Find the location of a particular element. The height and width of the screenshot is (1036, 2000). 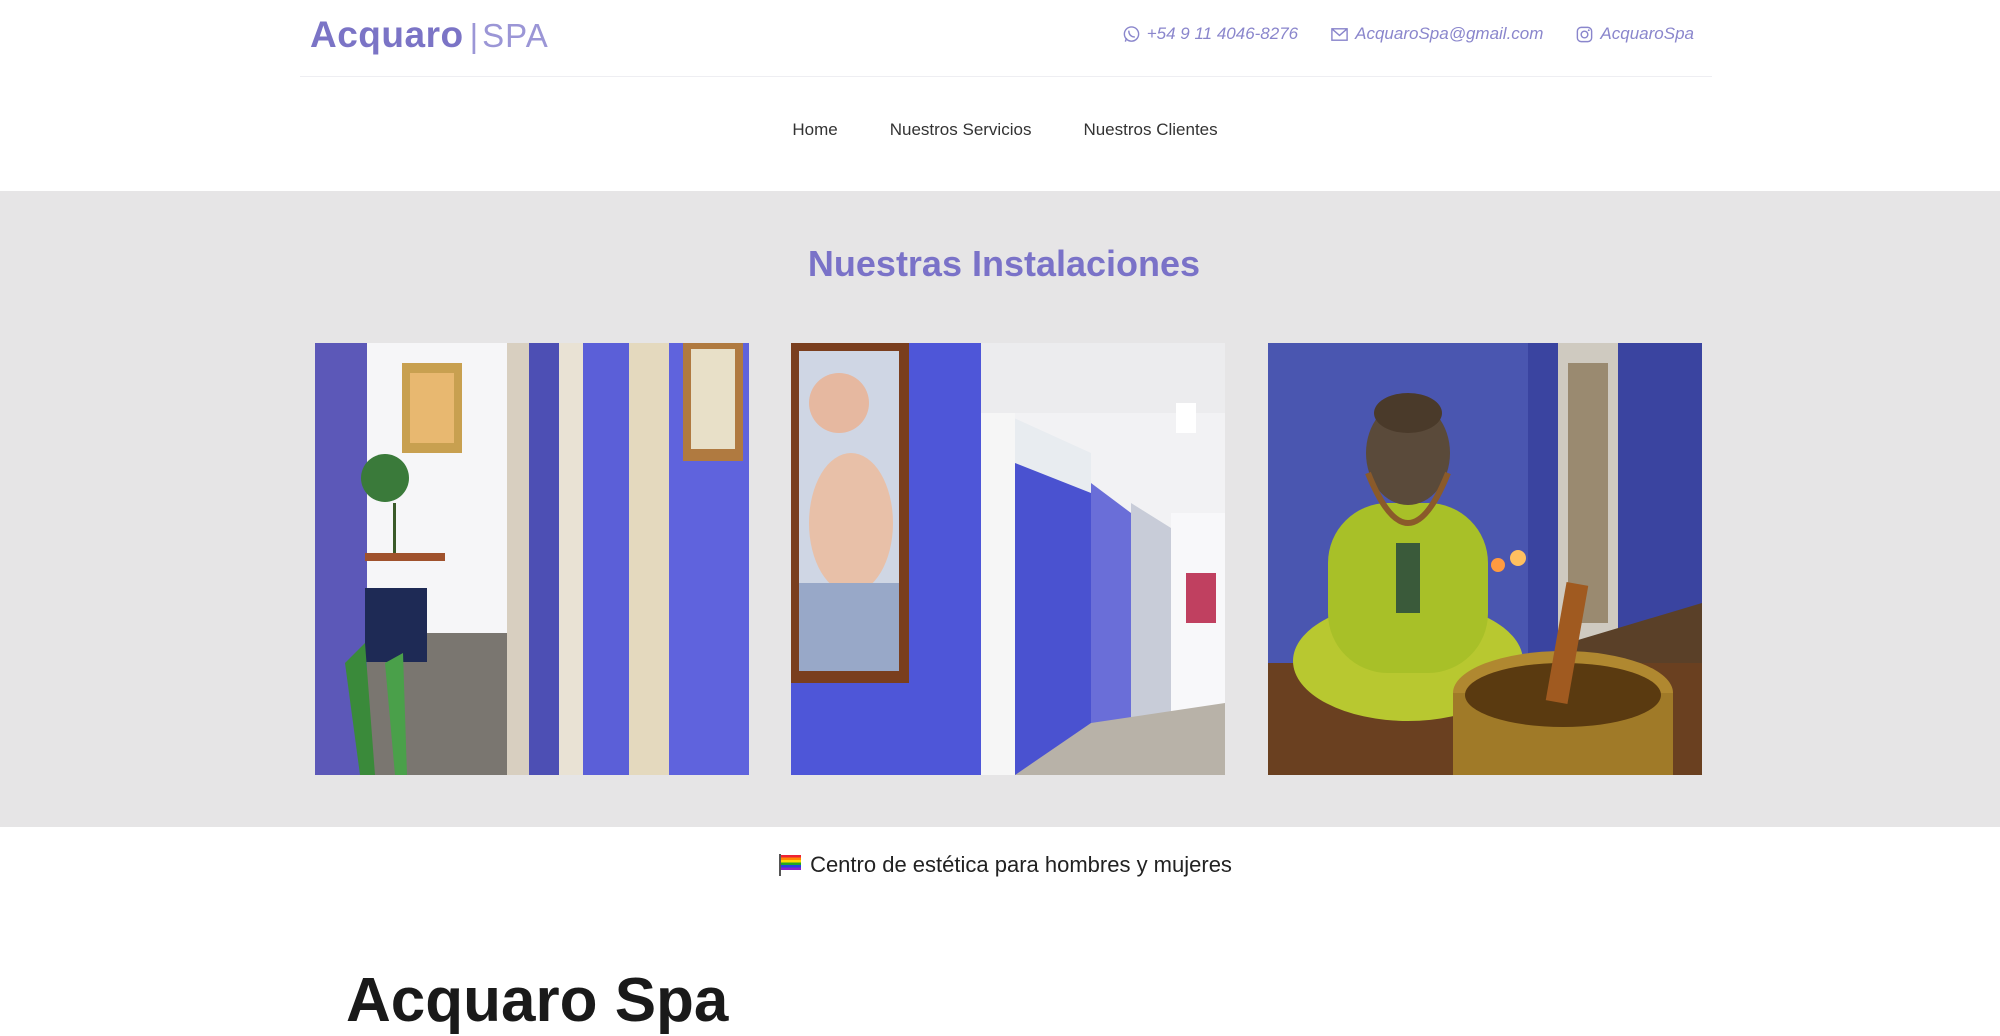

brand-logo: Acquaro | SPA is located at coordinates (429, 36).